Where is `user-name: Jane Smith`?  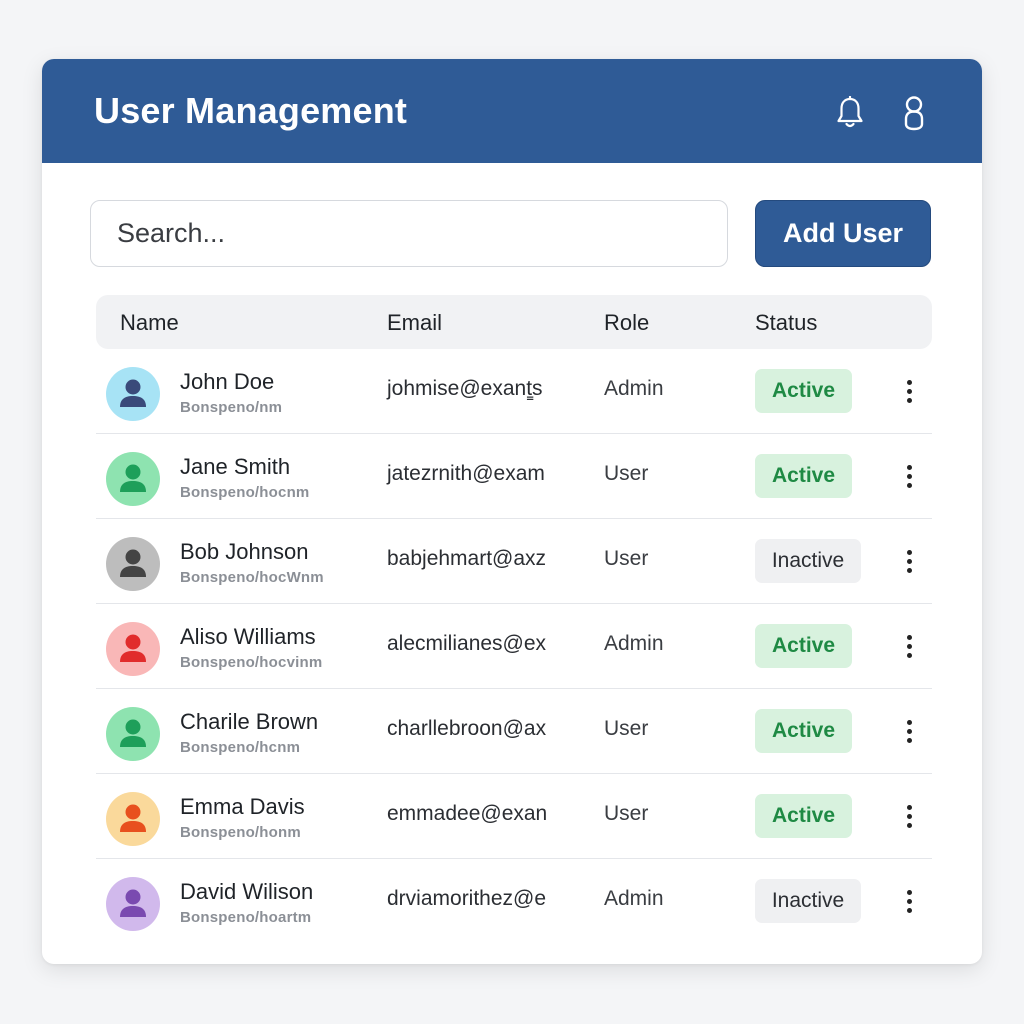 user-name: Jane Smith is located at coordinates (235, 467).